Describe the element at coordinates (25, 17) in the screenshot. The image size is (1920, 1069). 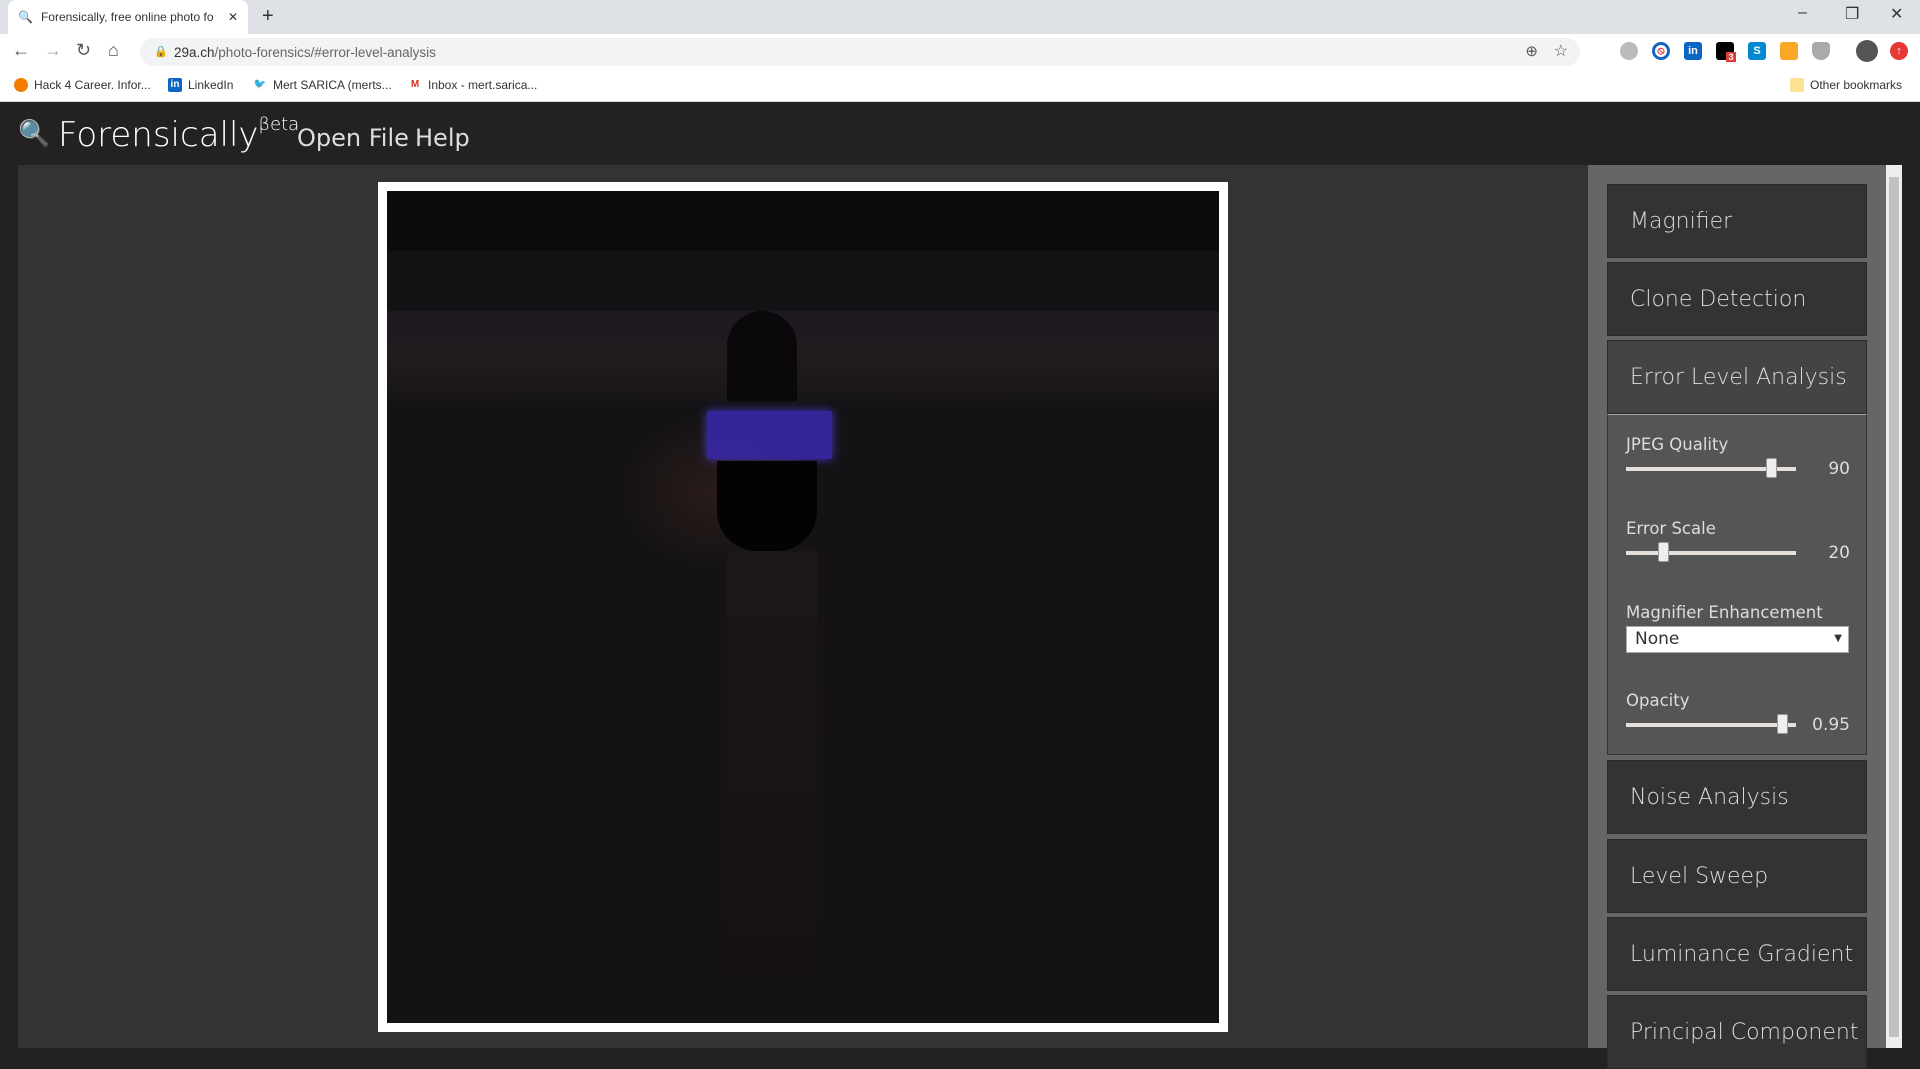
I see `magnifier-favicon-icon: 🔍` at that location.